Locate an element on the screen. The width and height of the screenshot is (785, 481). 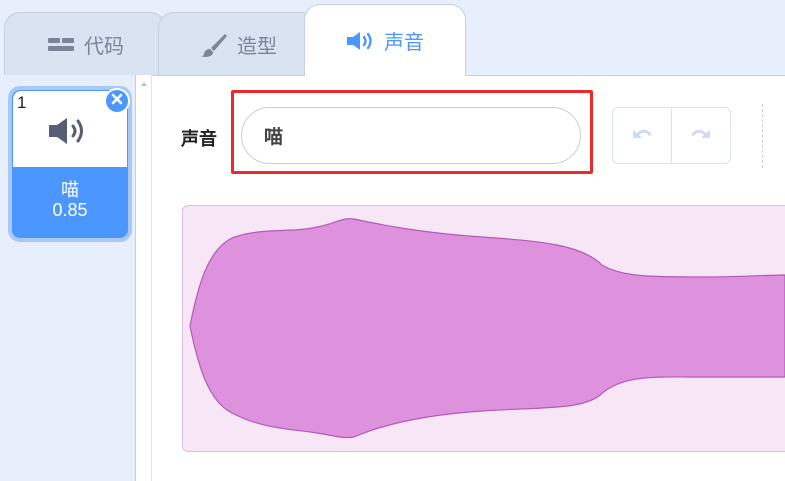
paintbrush-icon is located at coordinates (214, 45).